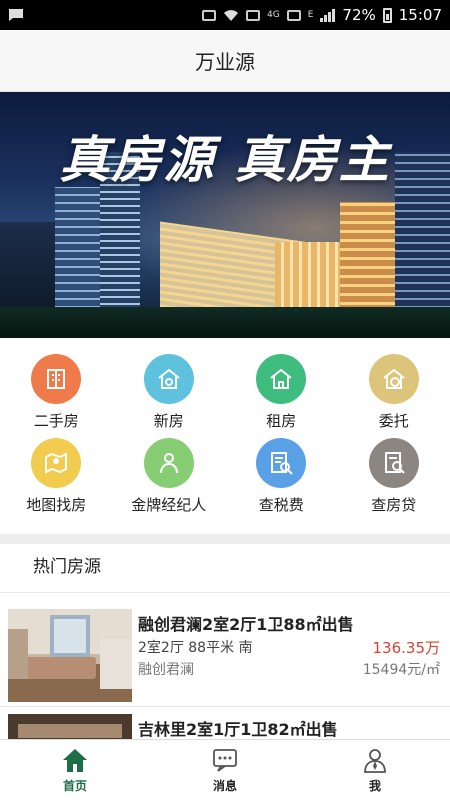 The height and width of the screenshot is (800, 450). I want to click on tab-home: 首页, so click(75, 770).